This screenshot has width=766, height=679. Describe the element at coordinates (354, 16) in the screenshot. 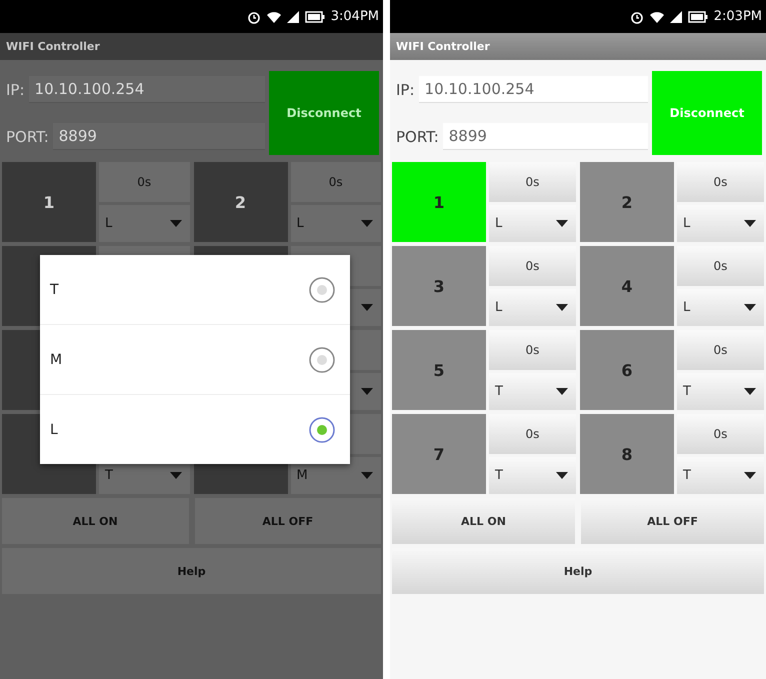

I see `status-time: 3:04PM` at that location.